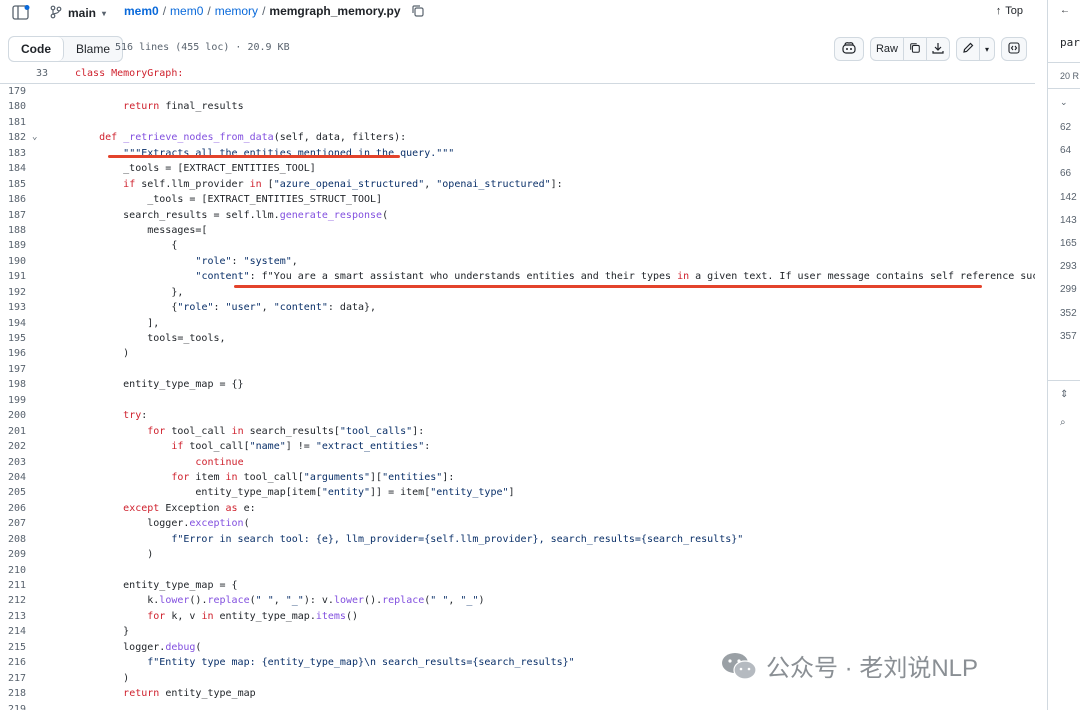  What do you see at coordinates (915, 49) in the screenshot?
I see `copy-raw-button` at bounding box center [915, 49].